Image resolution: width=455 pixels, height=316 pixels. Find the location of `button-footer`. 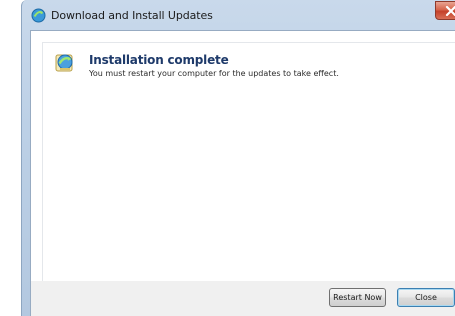

button-footer is located at coordinates (243, 298).